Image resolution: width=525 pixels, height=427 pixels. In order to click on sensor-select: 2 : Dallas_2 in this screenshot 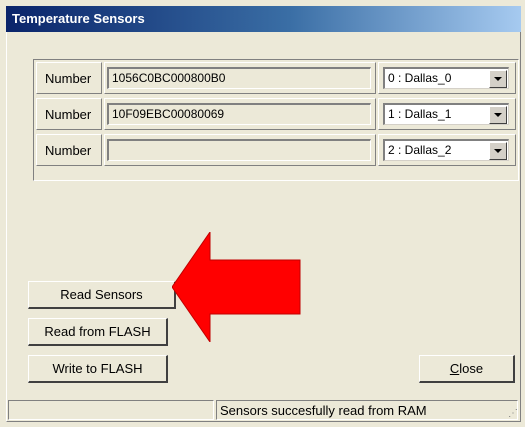, I will do `click(446, 150)`.